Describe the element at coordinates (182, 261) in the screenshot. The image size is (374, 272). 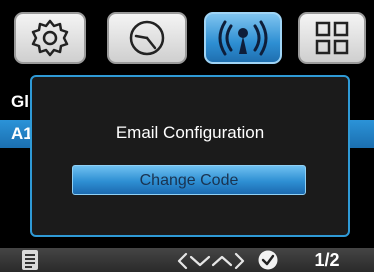
I see `left-arrow-icon` at that location.